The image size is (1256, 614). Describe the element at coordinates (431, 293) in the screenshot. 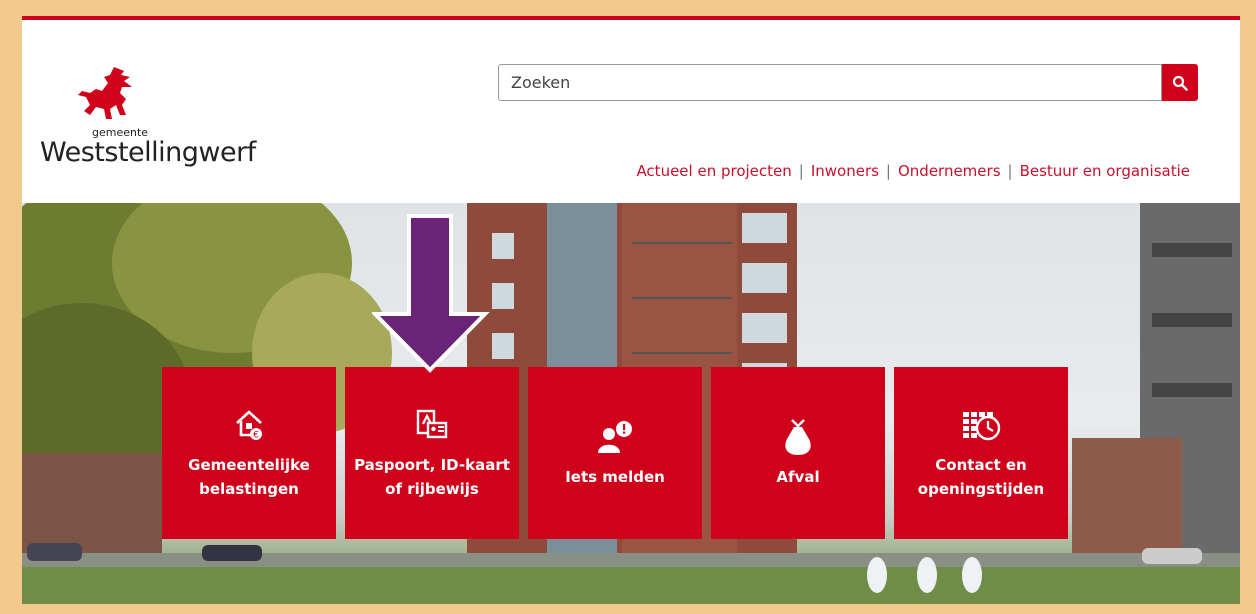

I see `annotation-arrow-icon` at that location.